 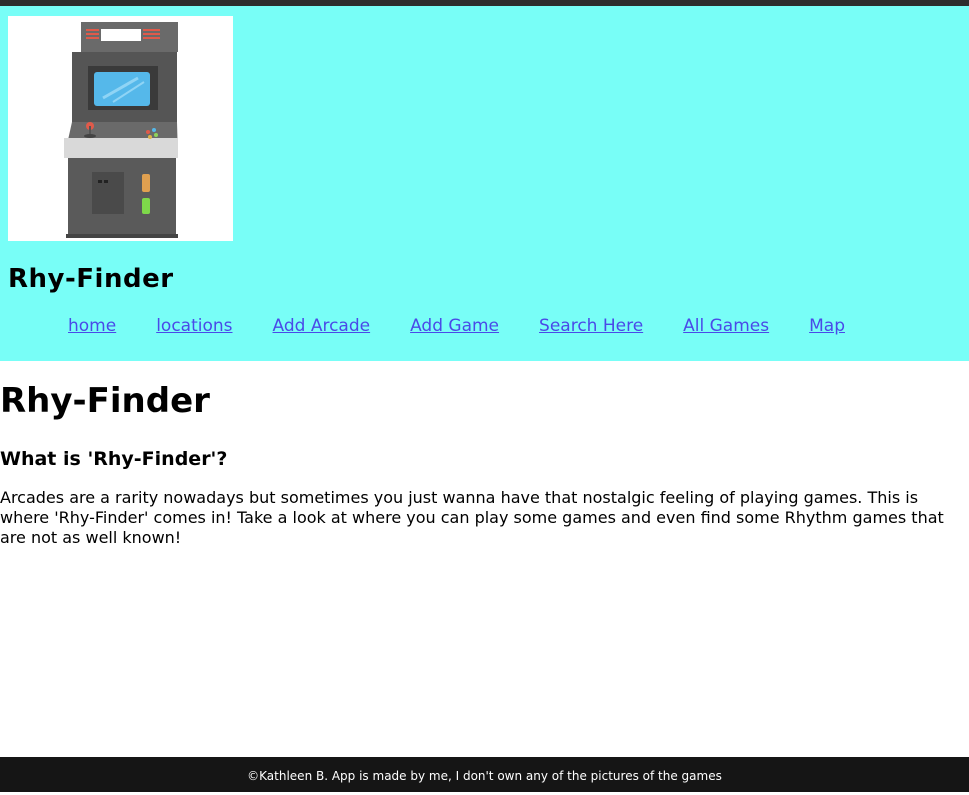 I want to click on page-subtitle: What is 'Rhy-Finder'?, so click(x=114, y=459).